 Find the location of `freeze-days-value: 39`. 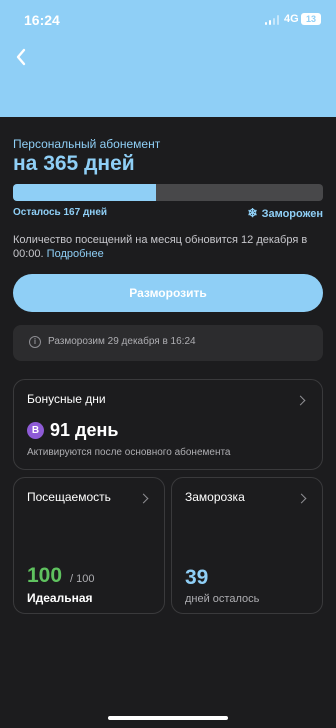

freeze-days-value: 39 is located at coordinates (197, 577).